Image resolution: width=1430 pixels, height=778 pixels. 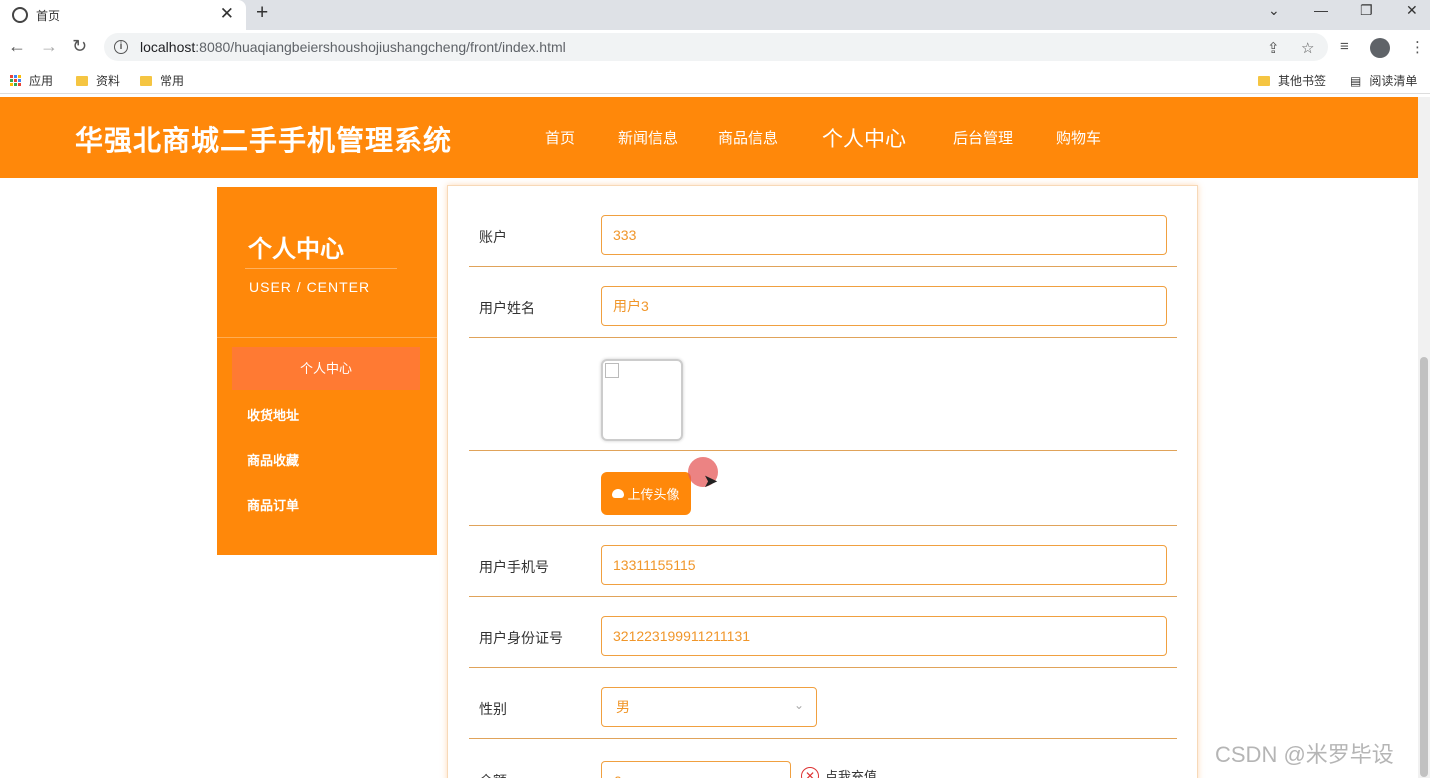 What do you see at coordinates (262, 13) in the screenshot?
I see `new-tab-button: +` at bounding box center [262, 13].